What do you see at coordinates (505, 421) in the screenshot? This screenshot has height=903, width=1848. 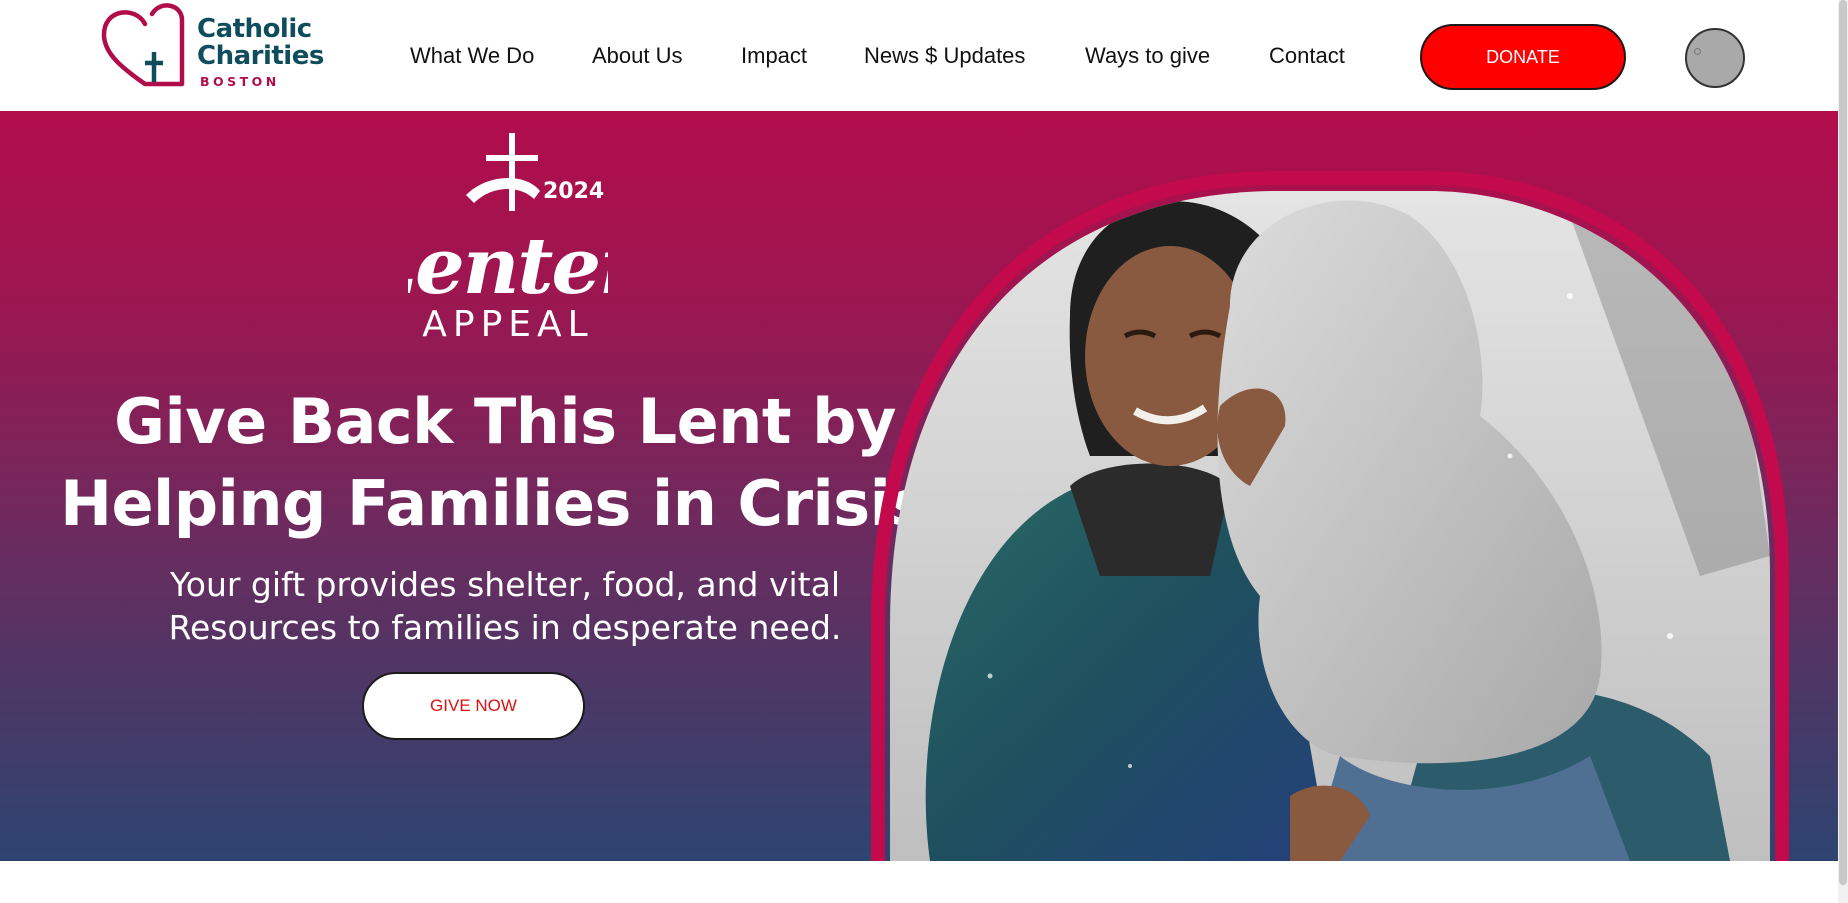 I see `headline-line-1: Give Back This Lent by` at bounding box center [505, 421].